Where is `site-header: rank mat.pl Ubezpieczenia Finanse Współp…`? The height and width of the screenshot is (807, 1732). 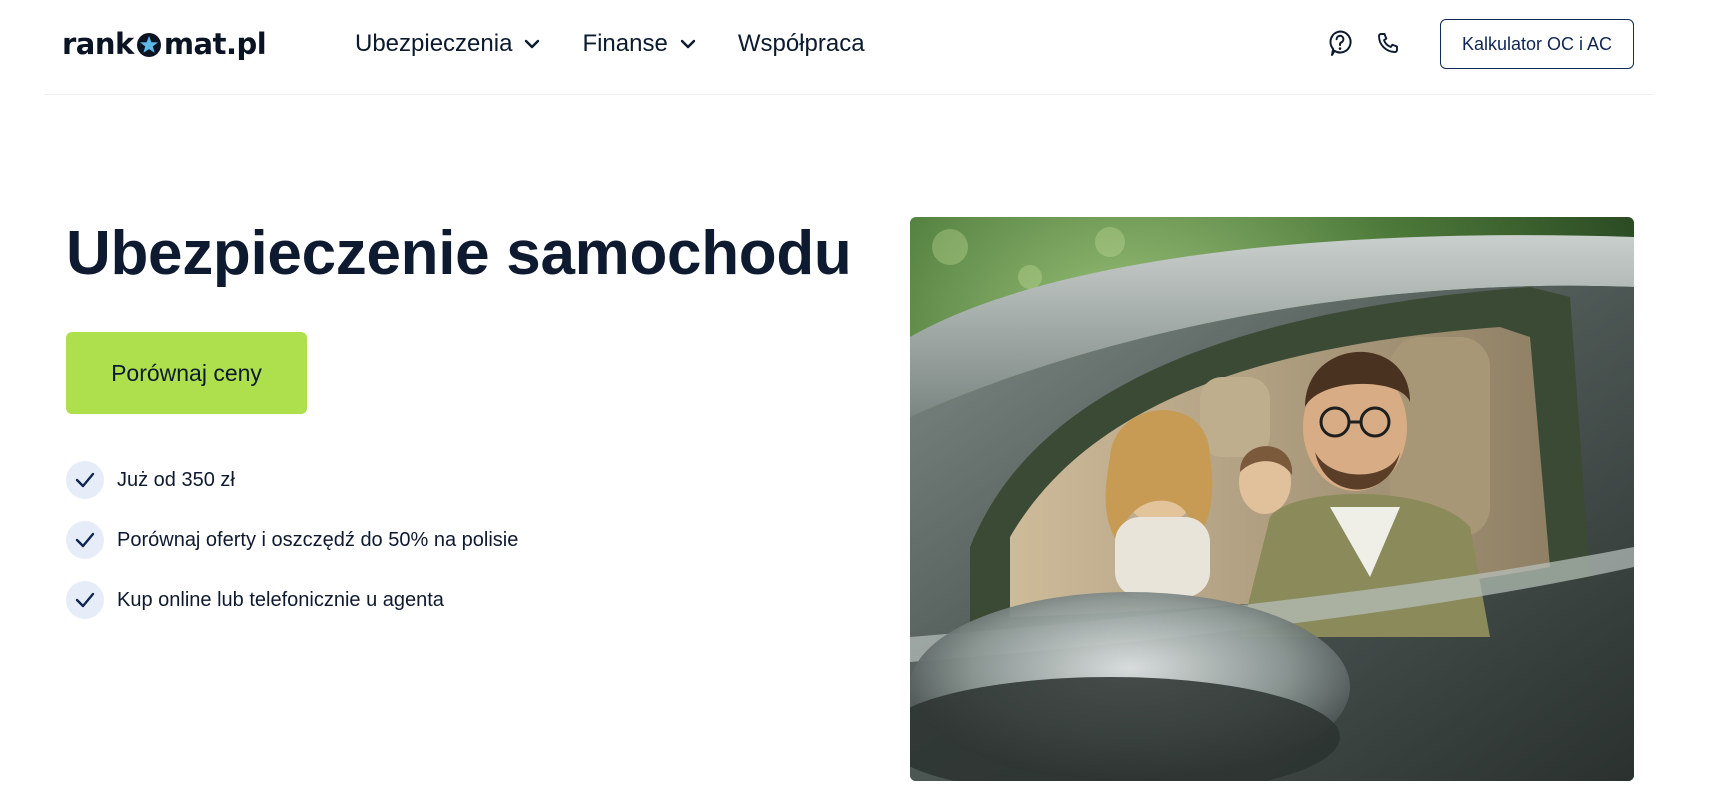
site-header: rank mat.pl Ubezpieczenia Finanse Współp… is located at coordinates (866, 47).